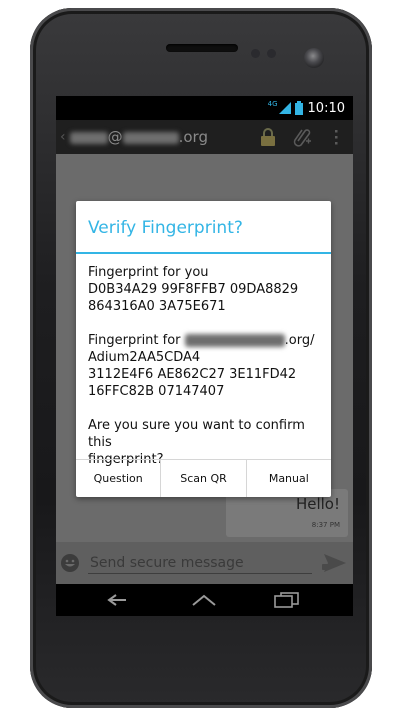 The width and height of the screenshot is (400, 720). I want to click on remote-fingerprint-line-2: 16FFC82B 07147407, so click(156, 391).